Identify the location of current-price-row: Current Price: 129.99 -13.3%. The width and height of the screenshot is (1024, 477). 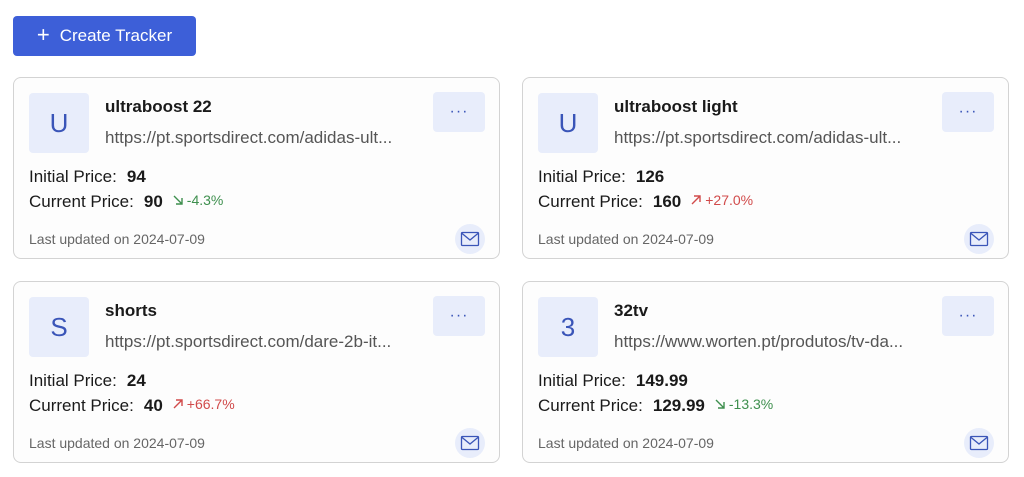
(655, 406).